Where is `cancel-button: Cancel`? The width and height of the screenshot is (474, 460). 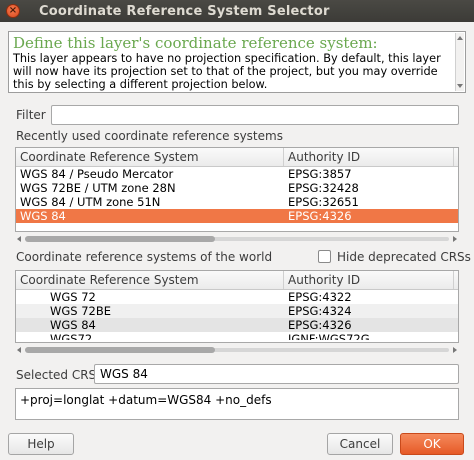 cancel-button: Cancel is located at coordinates (360, 444).